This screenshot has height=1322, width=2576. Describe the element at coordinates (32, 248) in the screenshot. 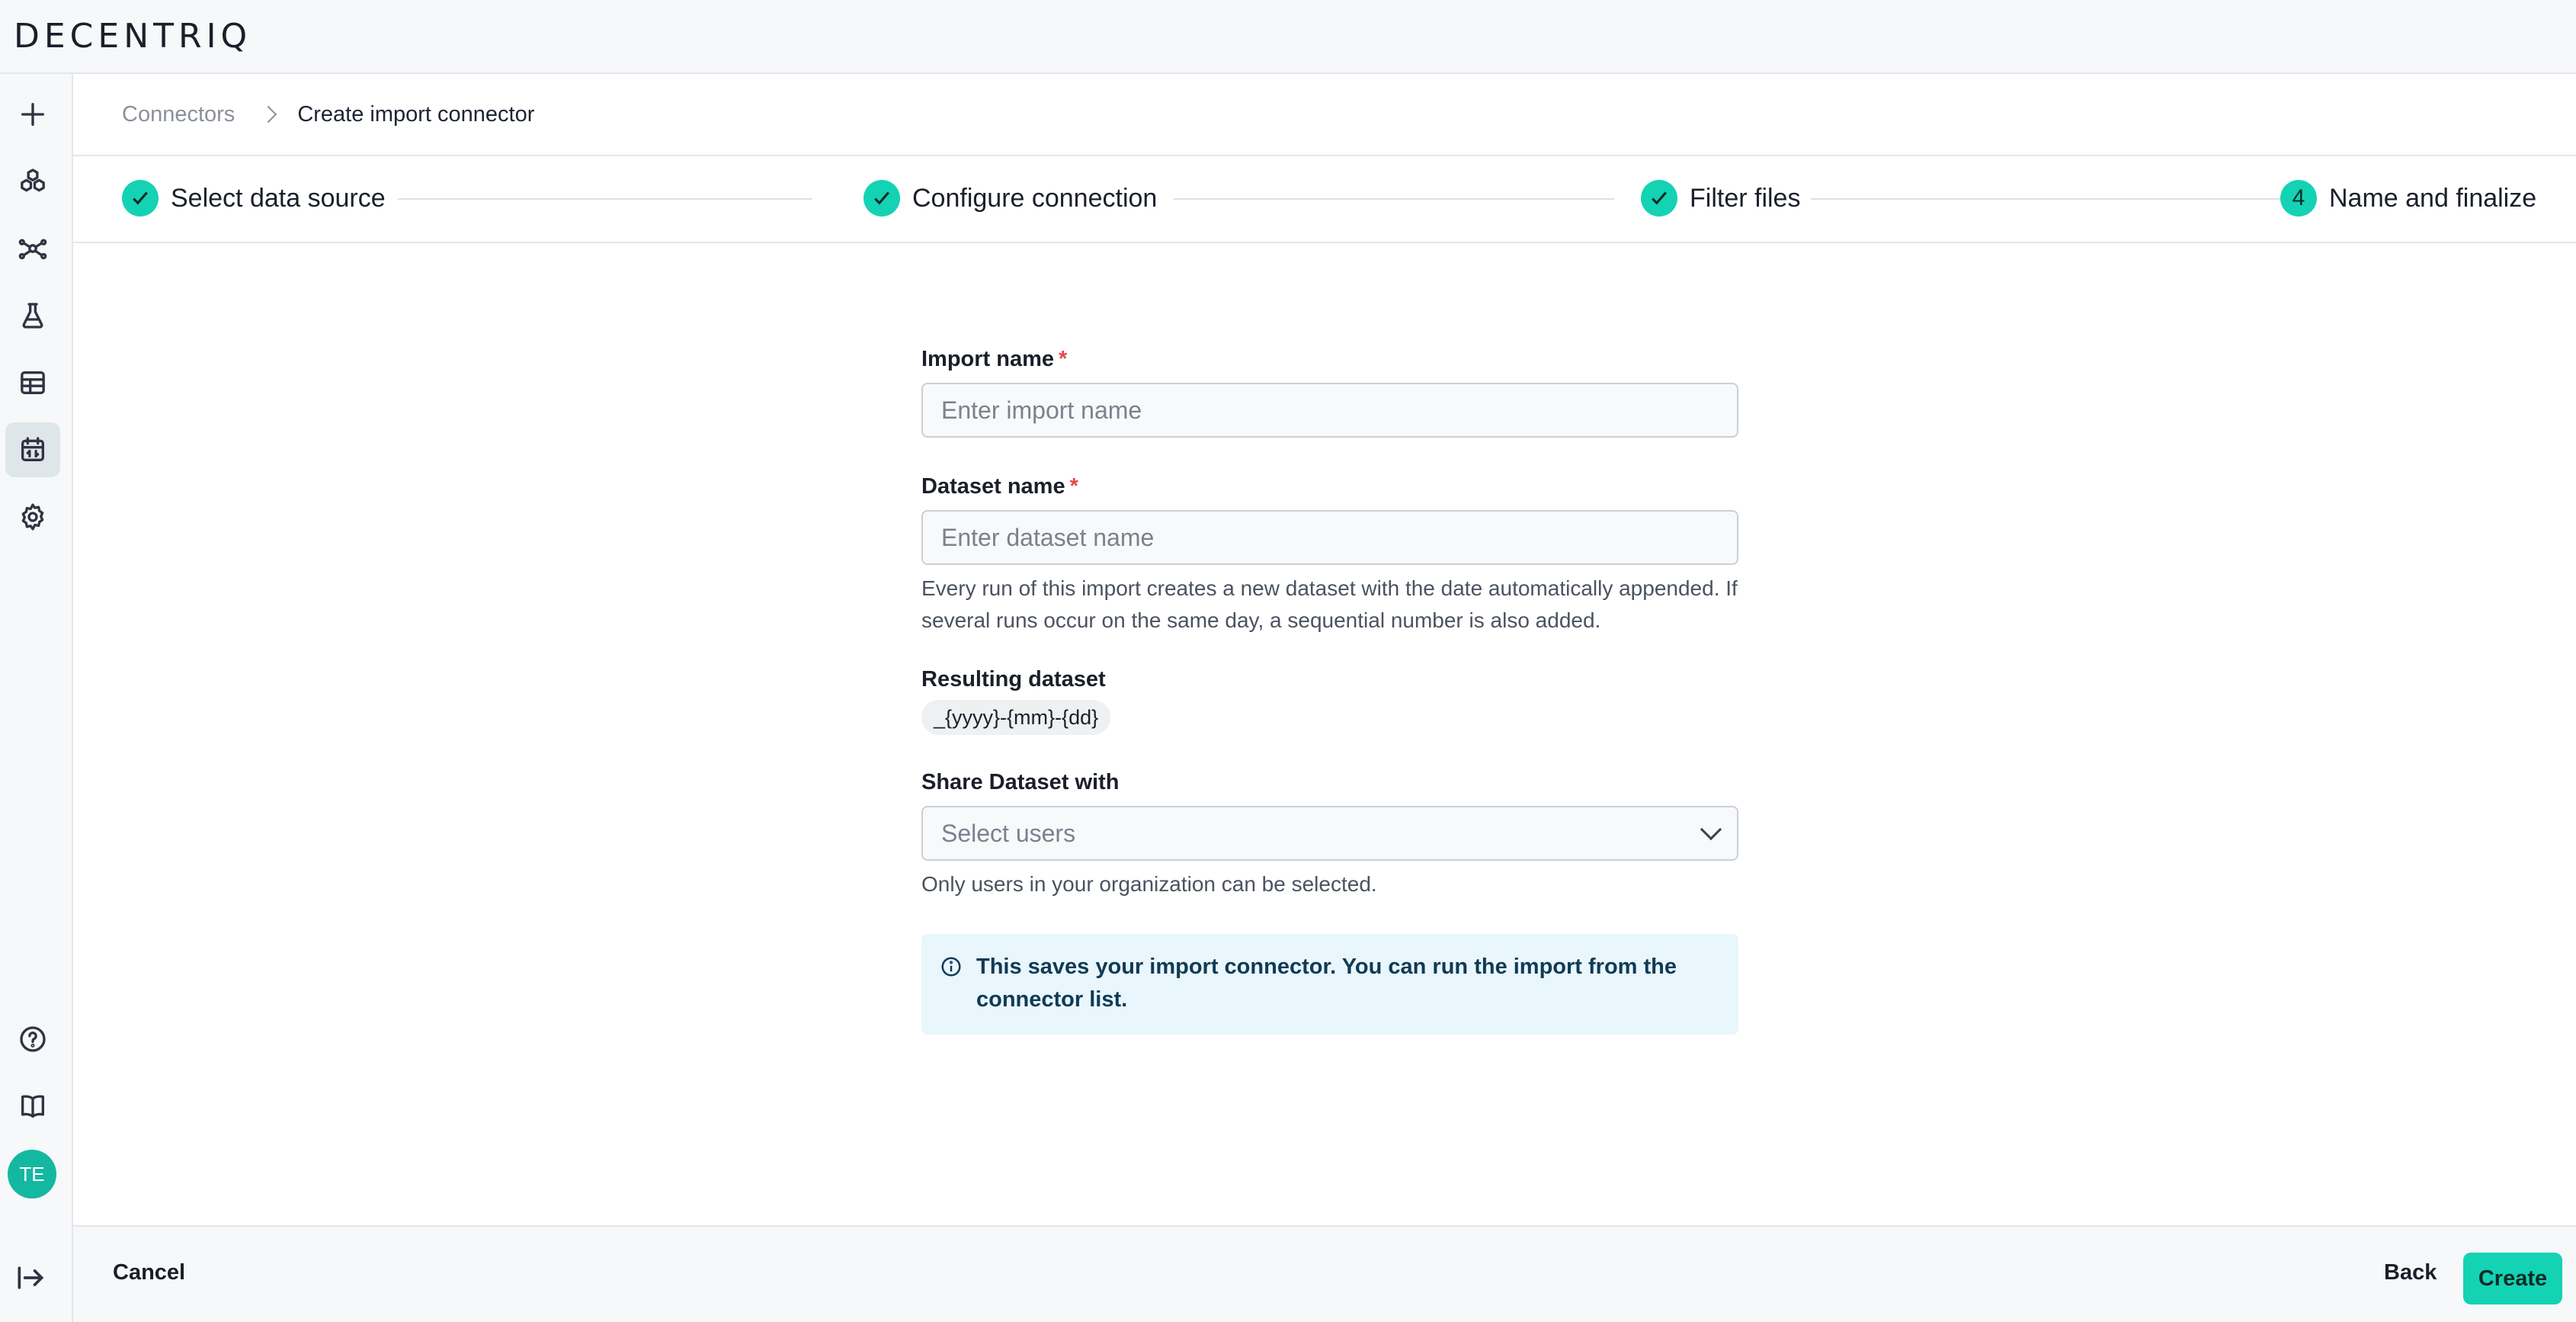

I see `network-icon` at that location.